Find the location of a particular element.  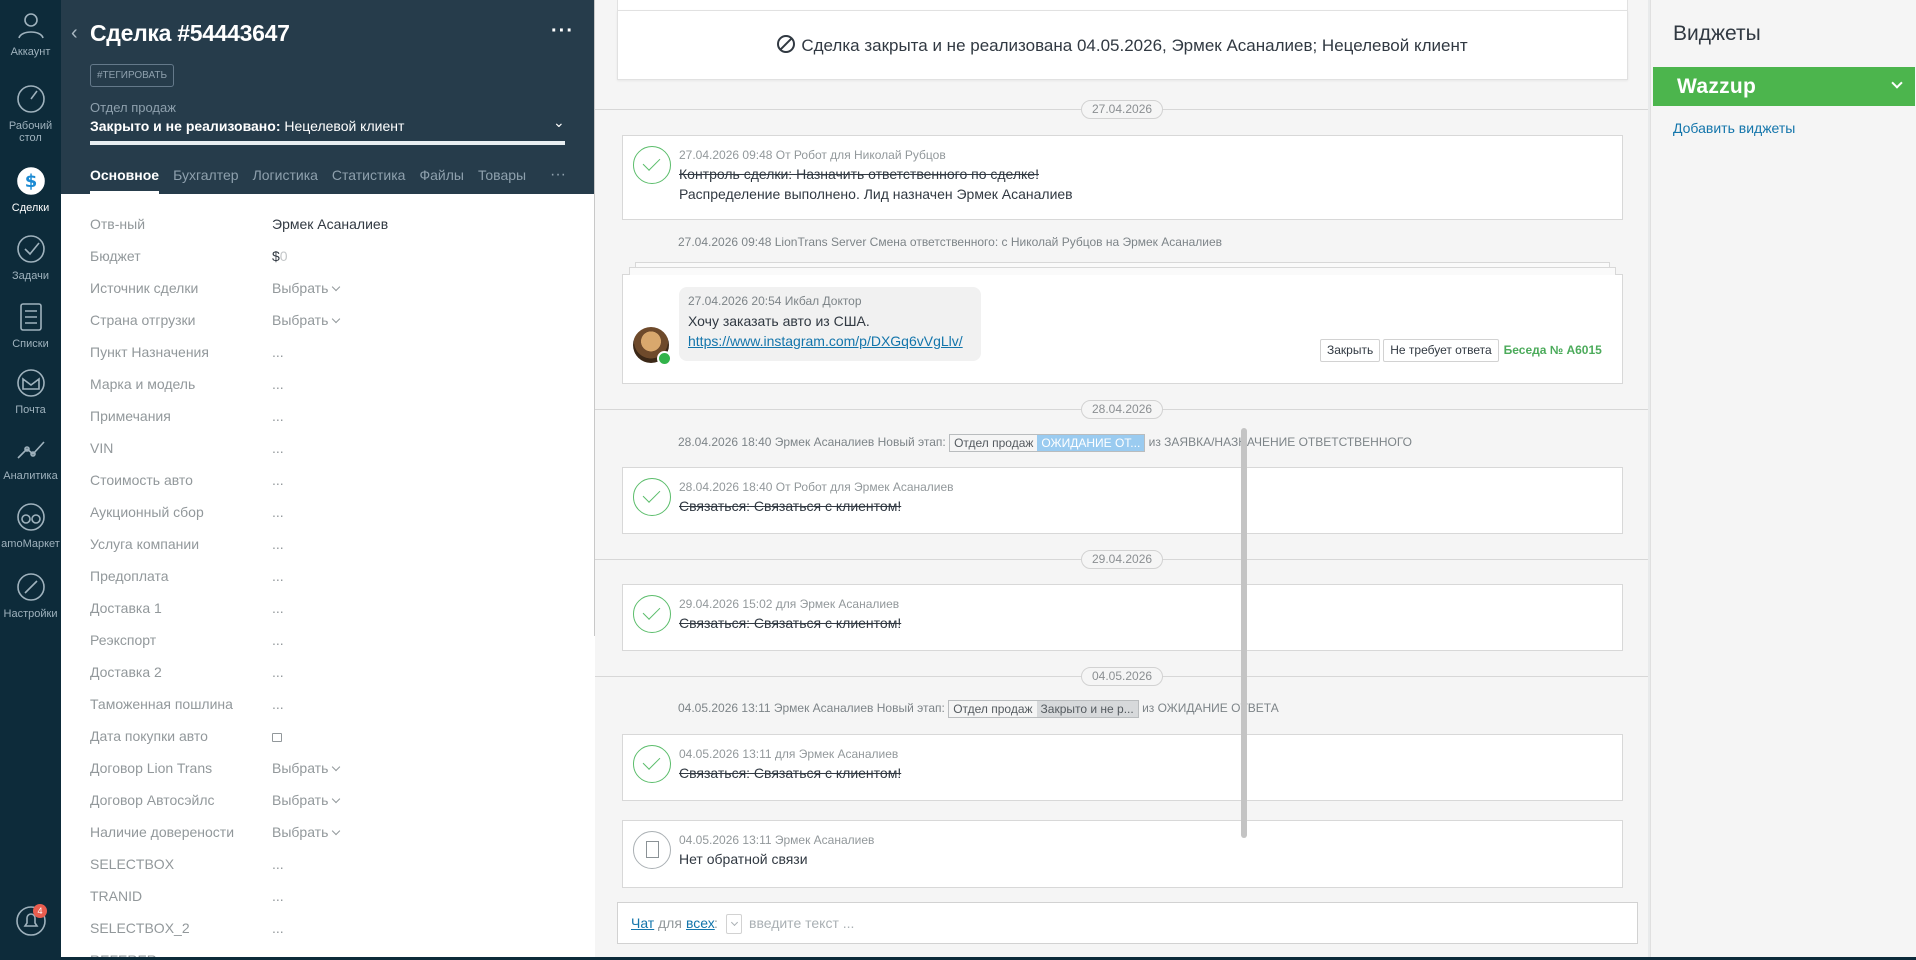

nav-item-dashboard: Рабочий стол is located at coordinates (30, 113).